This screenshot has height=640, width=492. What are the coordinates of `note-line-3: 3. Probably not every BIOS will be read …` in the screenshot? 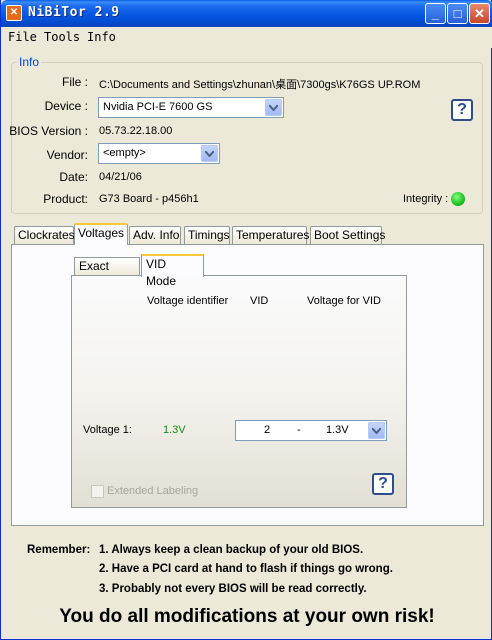 It's located at (233, 589).